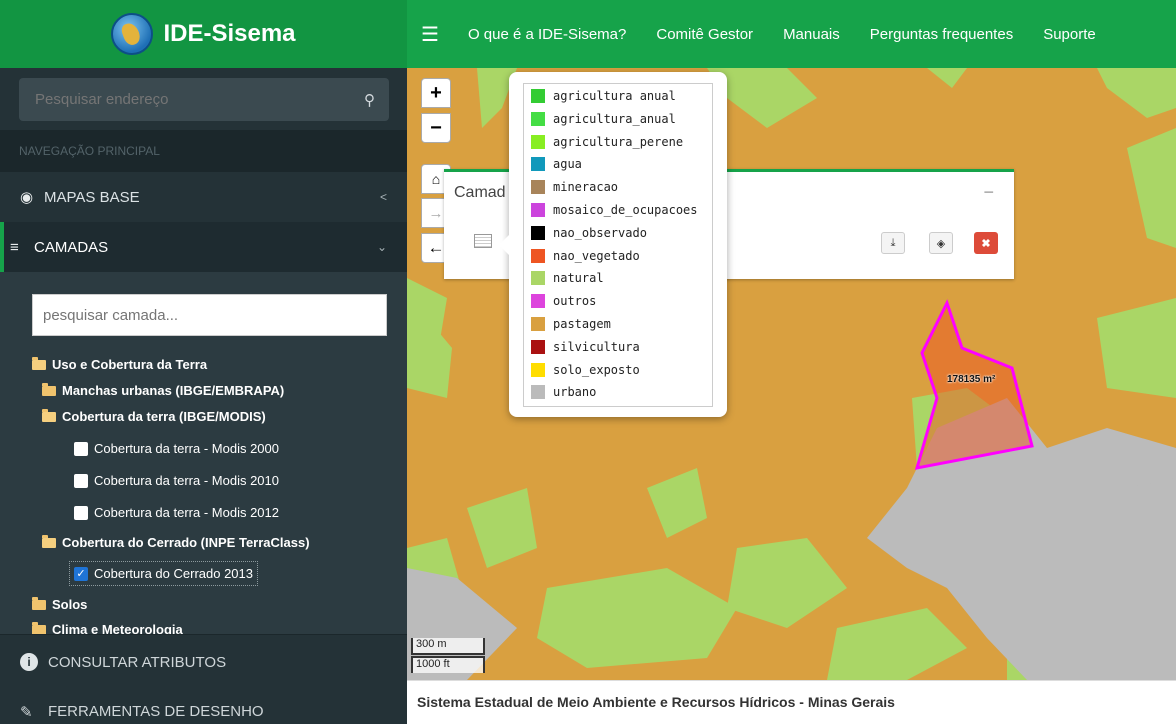 The height and width of the screenshot is (724, 1176). Describe the element at coordinates (381, 247) in the screenshot. I see `chevron-down-icon: ⌄` at that location.